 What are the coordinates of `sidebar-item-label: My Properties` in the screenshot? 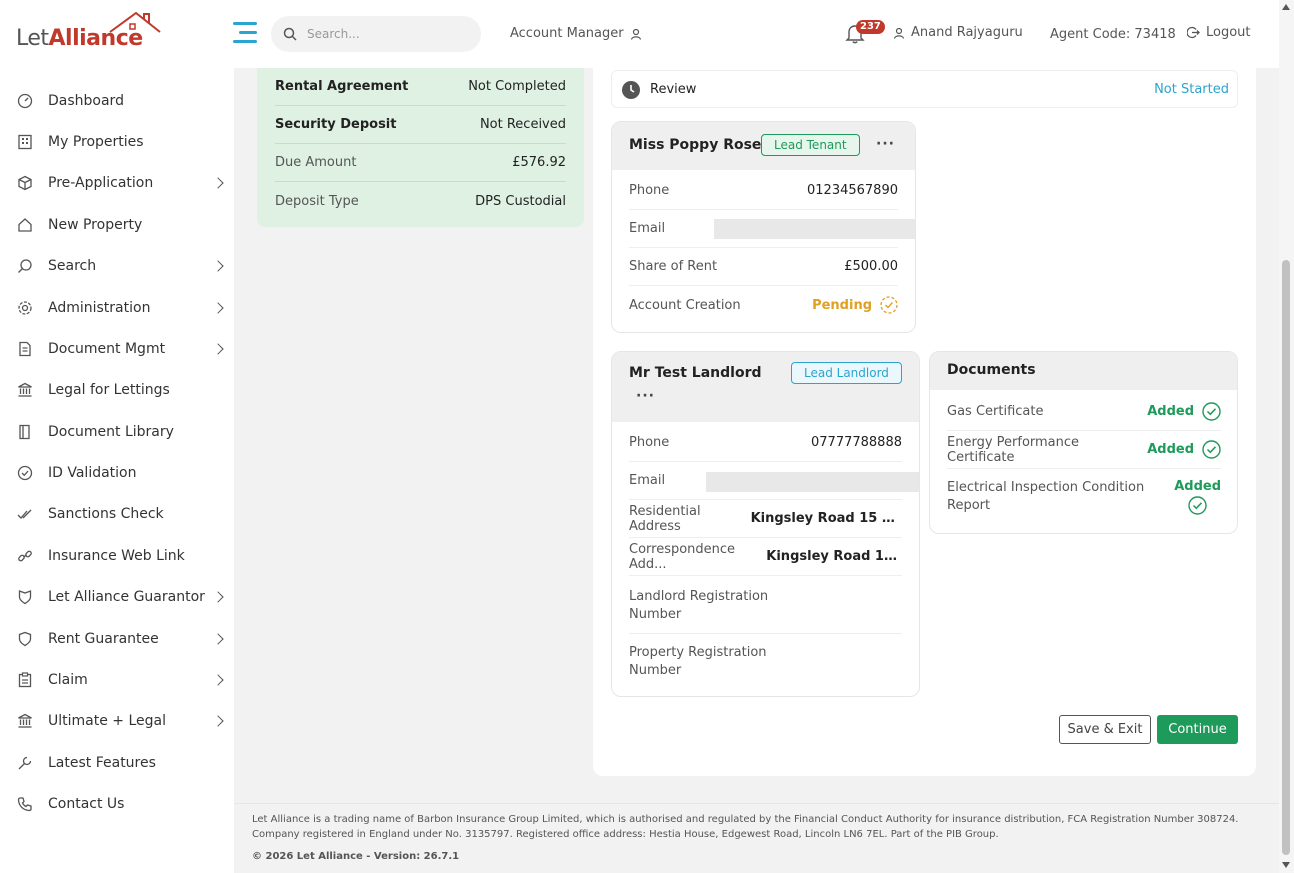 It's located at (96, 142).